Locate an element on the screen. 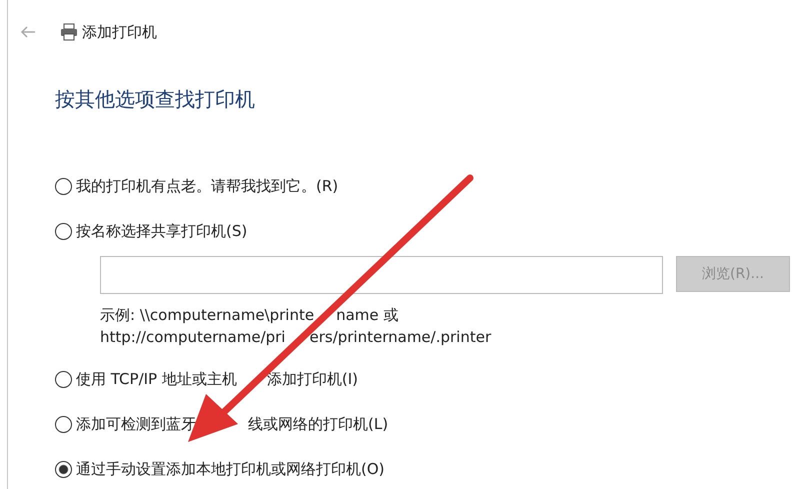 The width and height of the screenshot is (800, 489). printer-icon is located at coordinates (69, 32).